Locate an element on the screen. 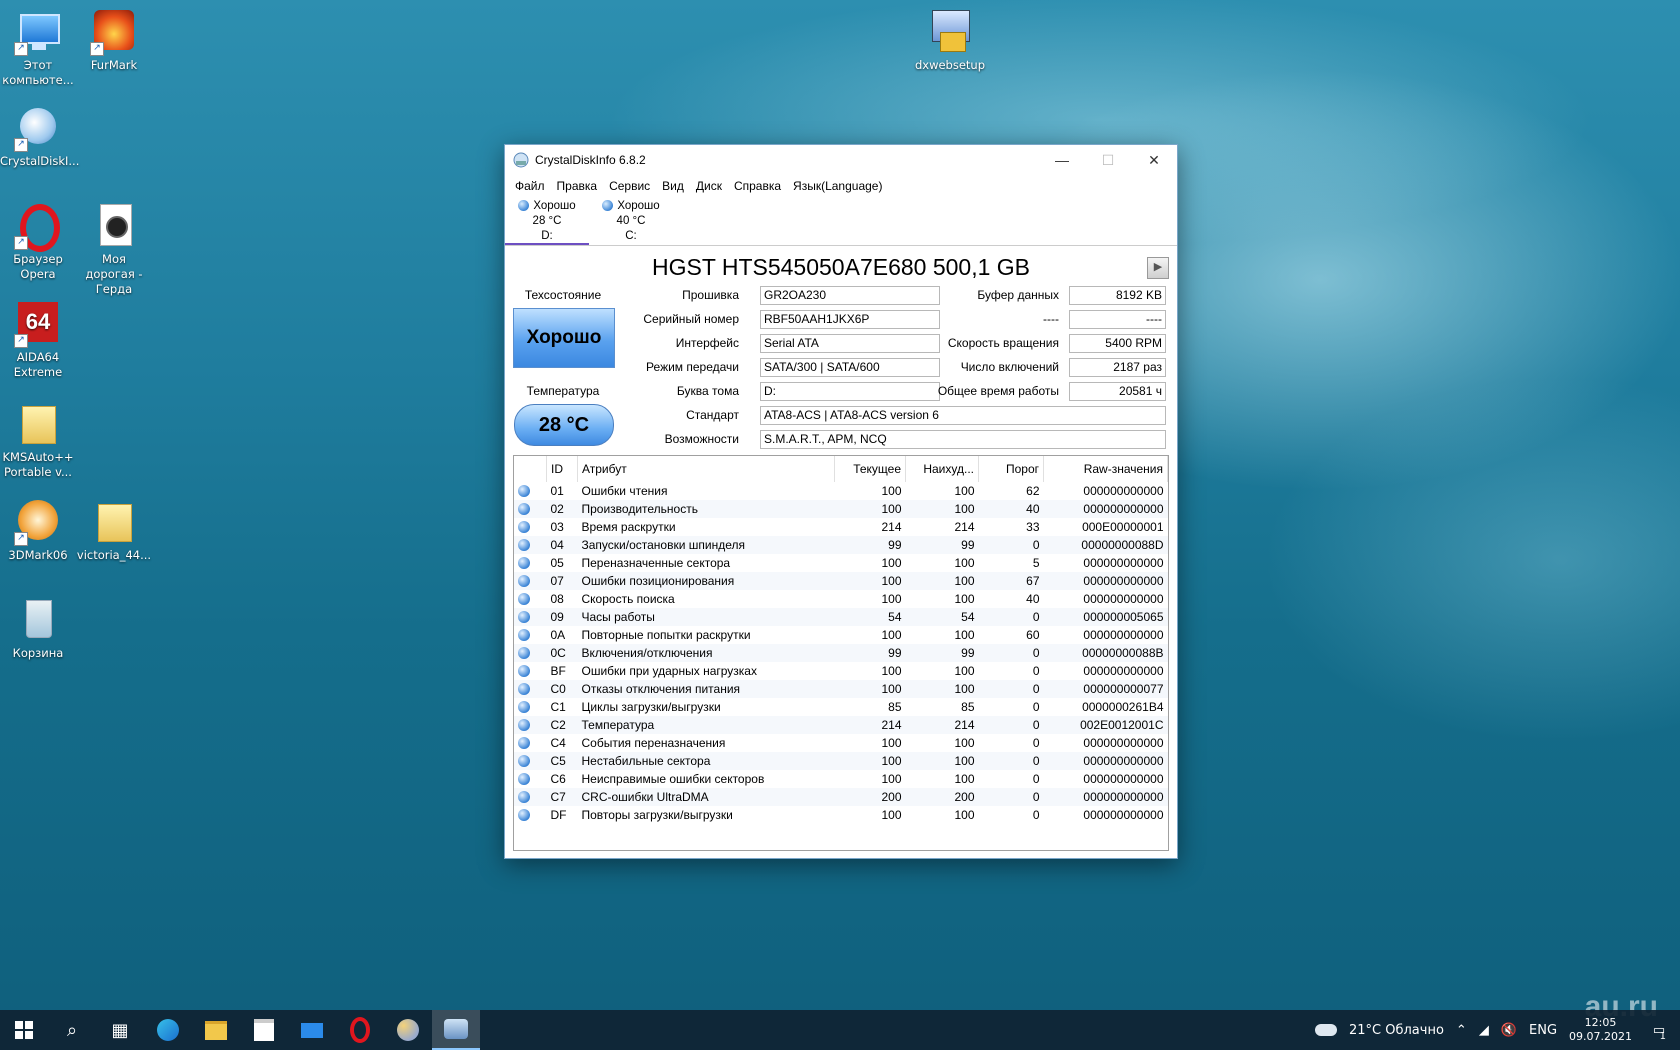 The height and width of the screenshot is (1050, 1680). menu-file: Файл is located at coordinates (530, 186).